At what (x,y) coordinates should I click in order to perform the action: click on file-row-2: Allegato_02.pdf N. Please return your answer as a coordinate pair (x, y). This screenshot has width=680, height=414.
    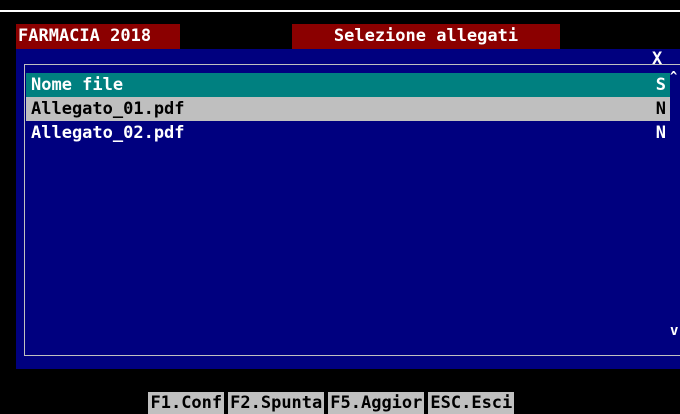
    Looking at the image, I should click on (348, 133).